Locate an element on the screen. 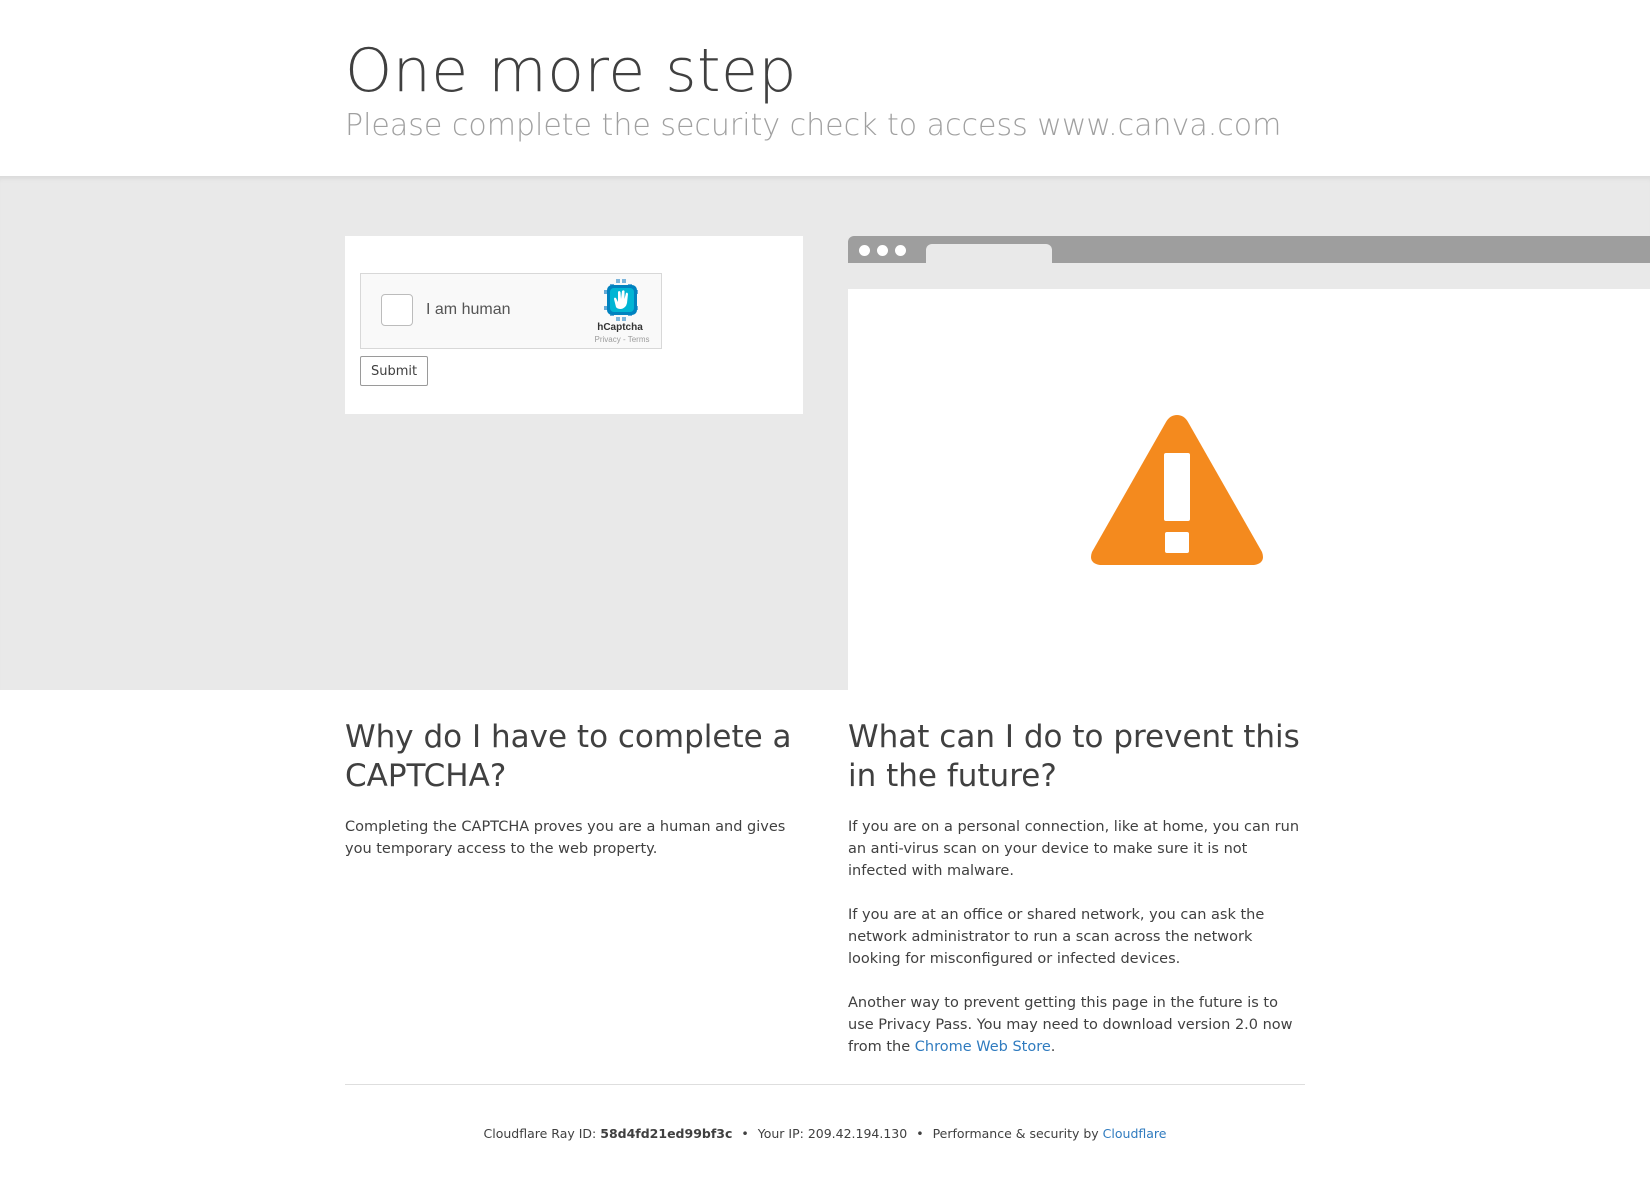 The height and width of the screenshot is (1190, 1650). ray-id-label: Cloudflare Ray ID: is located at coordinates (540, 1133).